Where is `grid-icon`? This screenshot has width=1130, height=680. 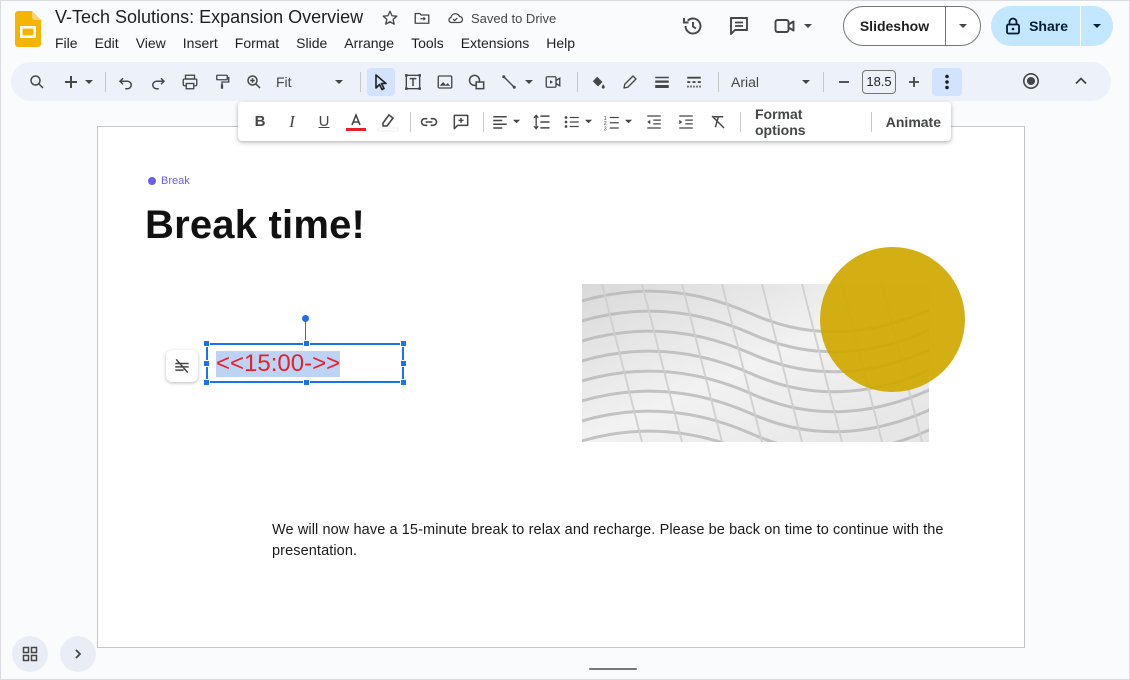 grid-icon is located at coordinates (30, 654).